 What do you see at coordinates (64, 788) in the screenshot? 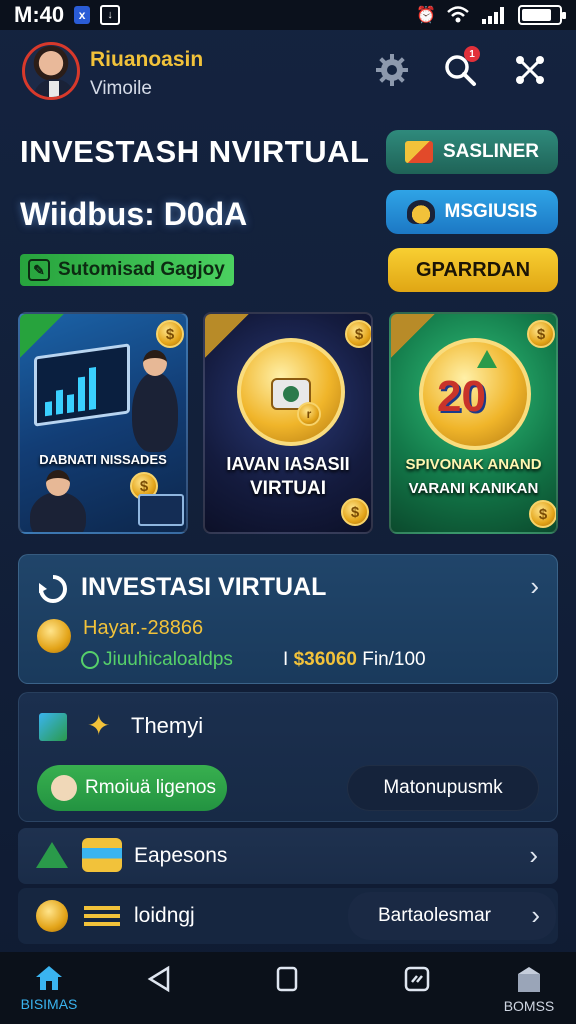
I see `shell-icon` at bounding box center [64, 788].